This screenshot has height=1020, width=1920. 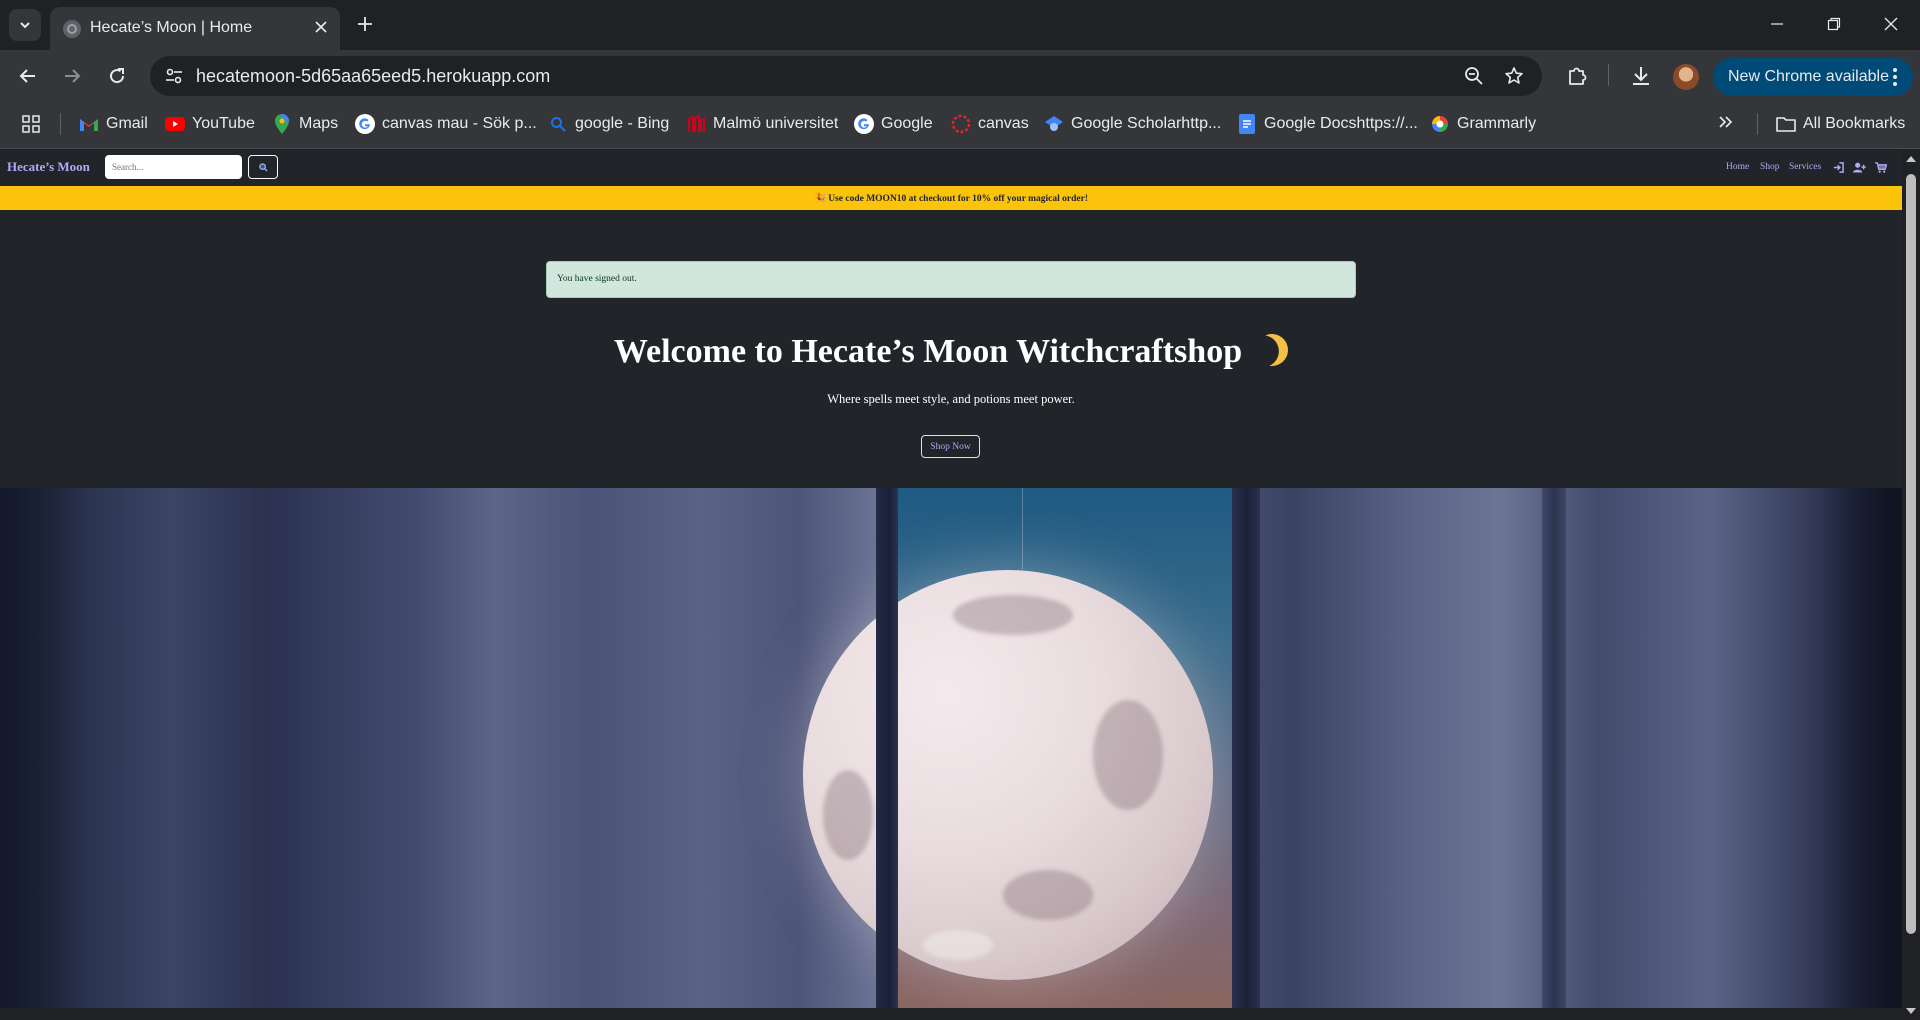 I want to click on star-icon, so click(x=1514, y=75).